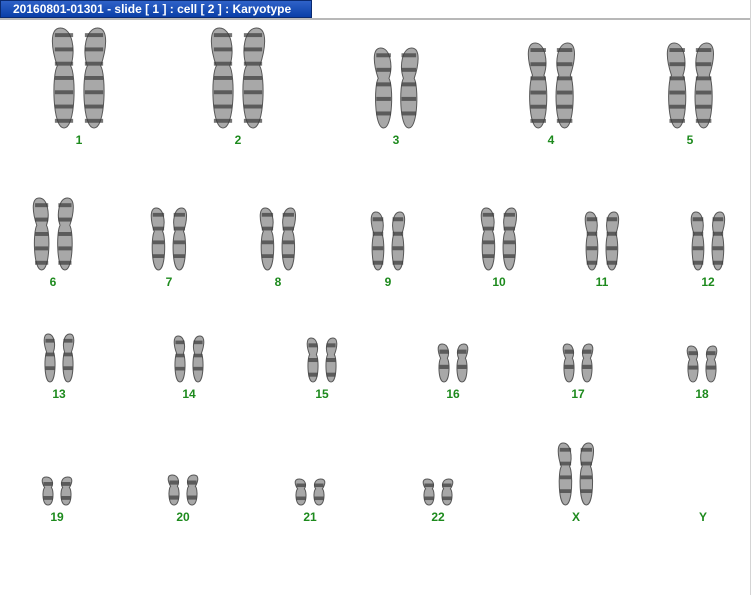  Describe the element at coordinates (396, 140) in the screenshot. I see `chromosome-label: 3` at that location.